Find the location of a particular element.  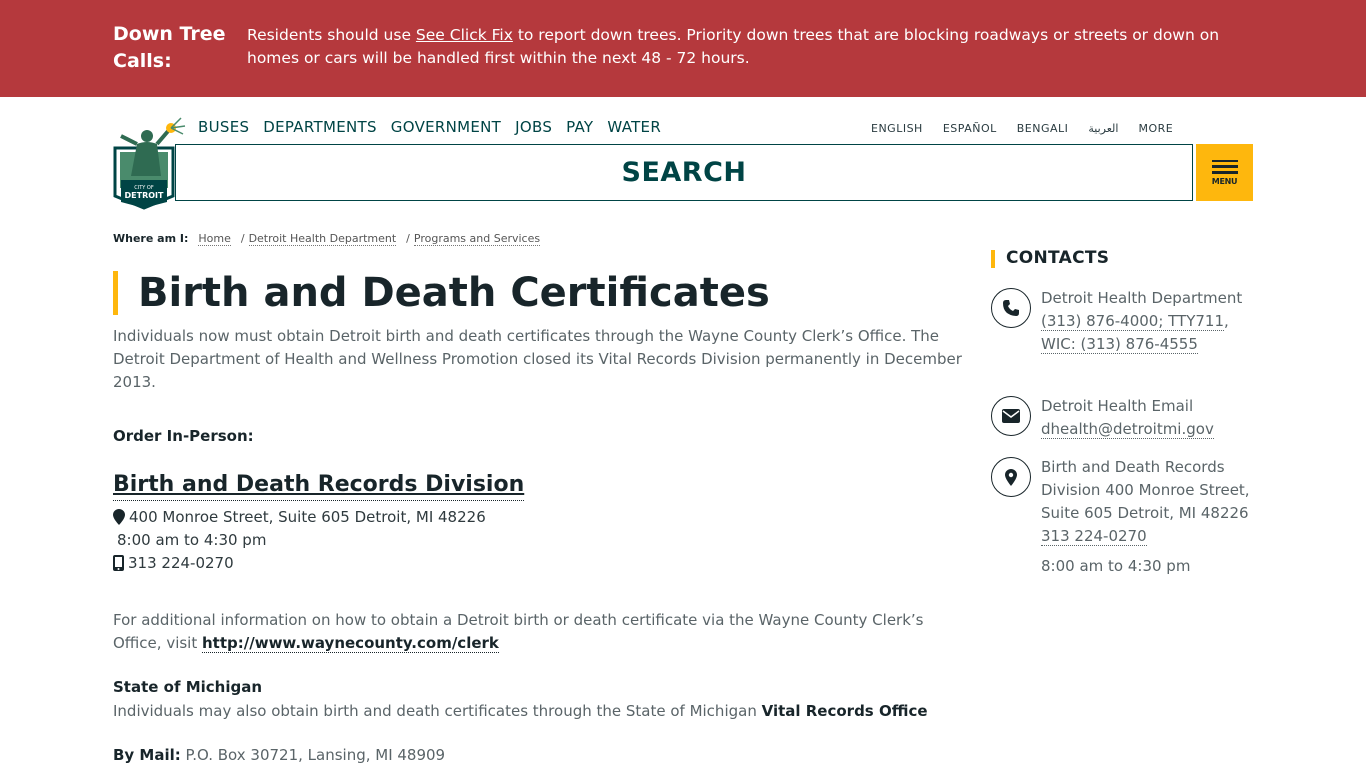

nav-water: WATER is located at coordinates (634, 127).